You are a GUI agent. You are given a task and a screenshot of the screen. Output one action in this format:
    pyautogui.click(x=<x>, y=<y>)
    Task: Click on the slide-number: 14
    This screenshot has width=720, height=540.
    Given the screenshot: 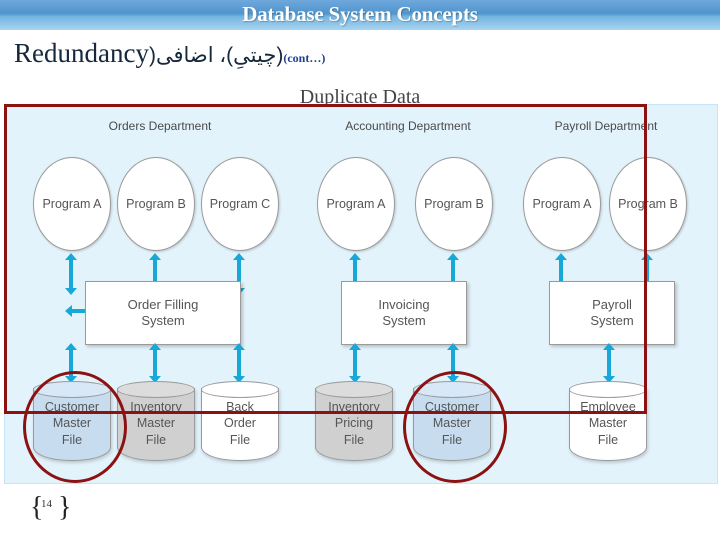 What is the action you would take?
    pyautogui.click(x=46, y=504)
    